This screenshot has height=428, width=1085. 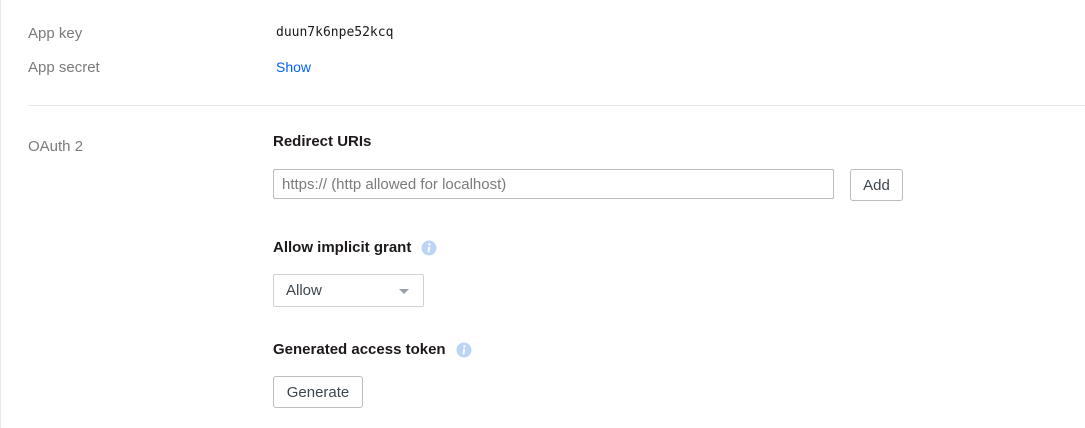 I want to click on section-divider, so click(x=556, y=105).